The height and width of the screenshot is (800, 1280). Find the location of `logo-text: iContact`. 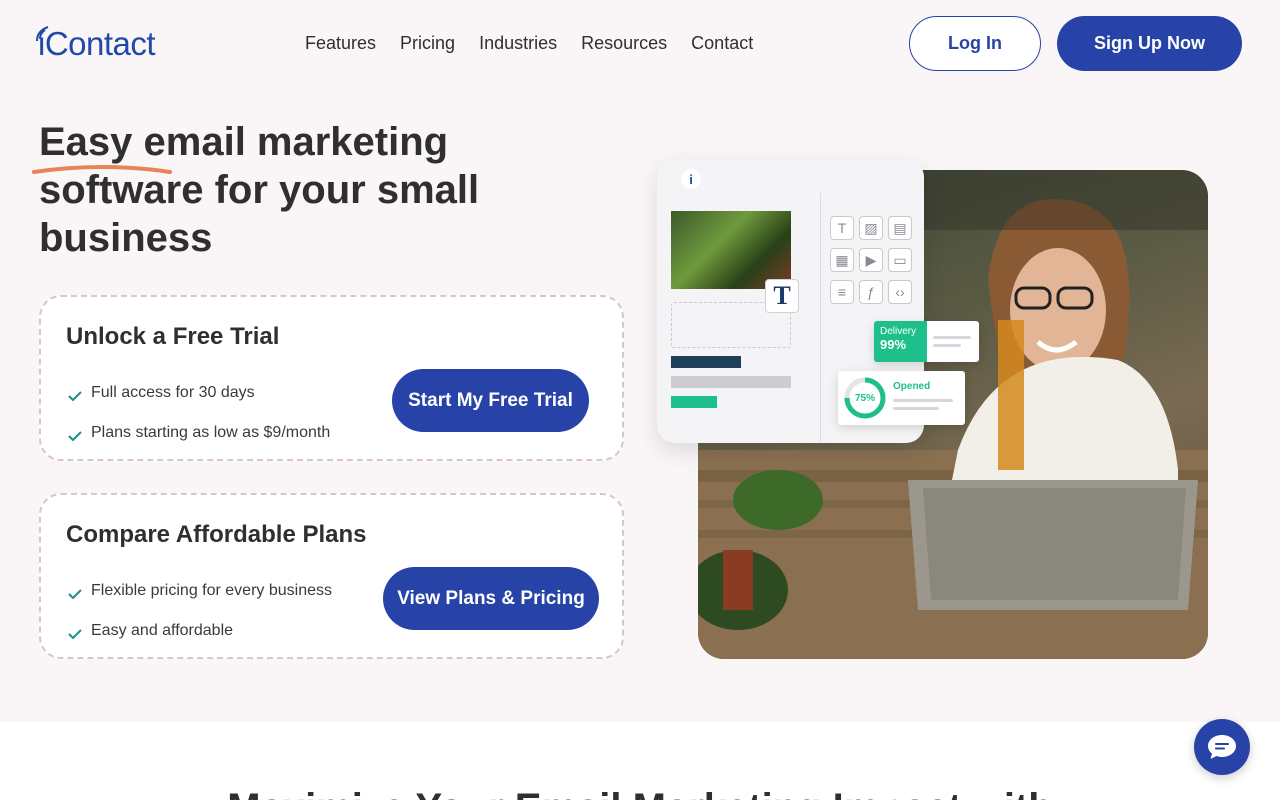

logo-text: iContact is located at coordinates (97, 43).